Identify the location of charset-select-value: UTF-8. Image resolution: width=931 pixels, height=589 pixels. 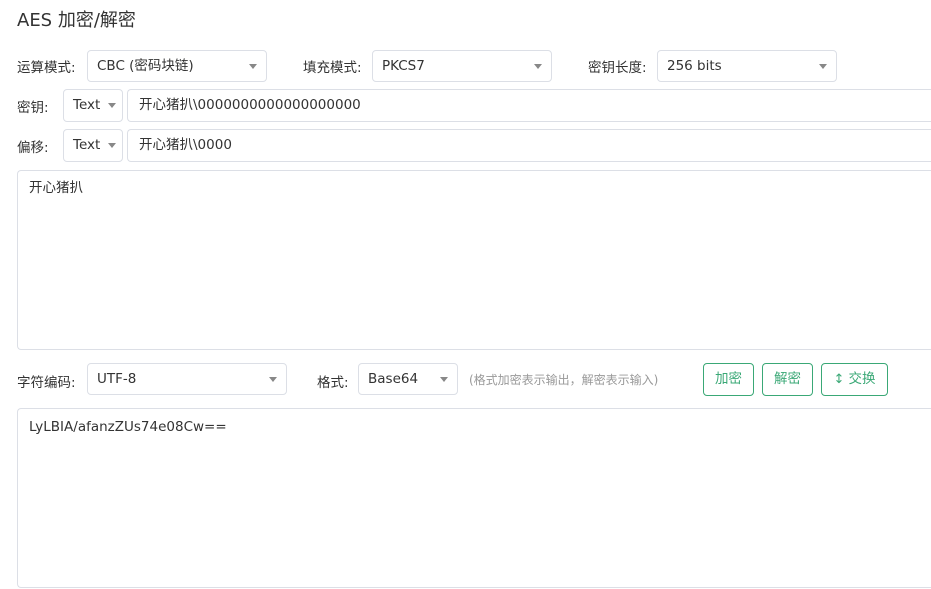
(117, 379).